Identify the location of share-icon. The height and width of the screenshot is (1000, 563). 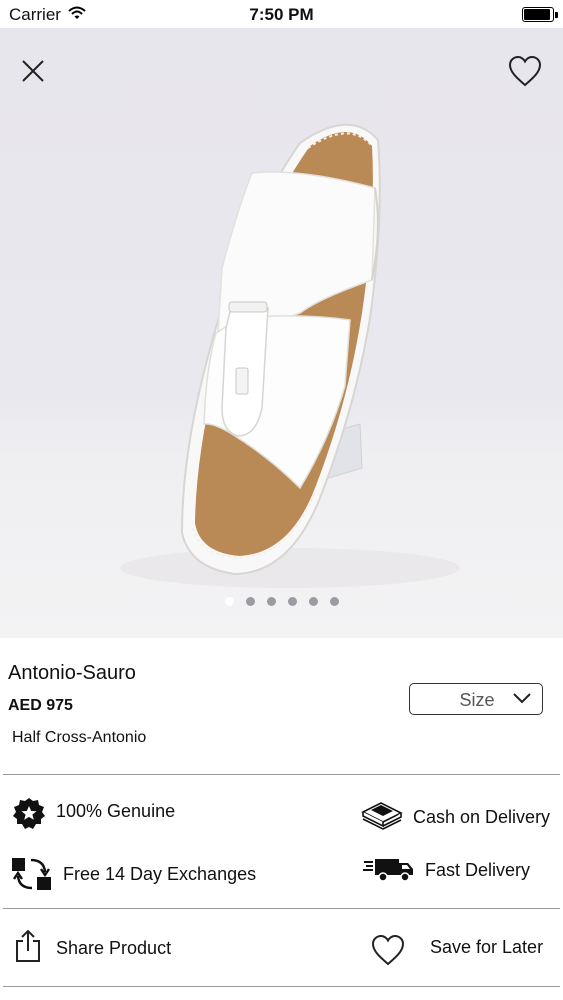
(28, 946).